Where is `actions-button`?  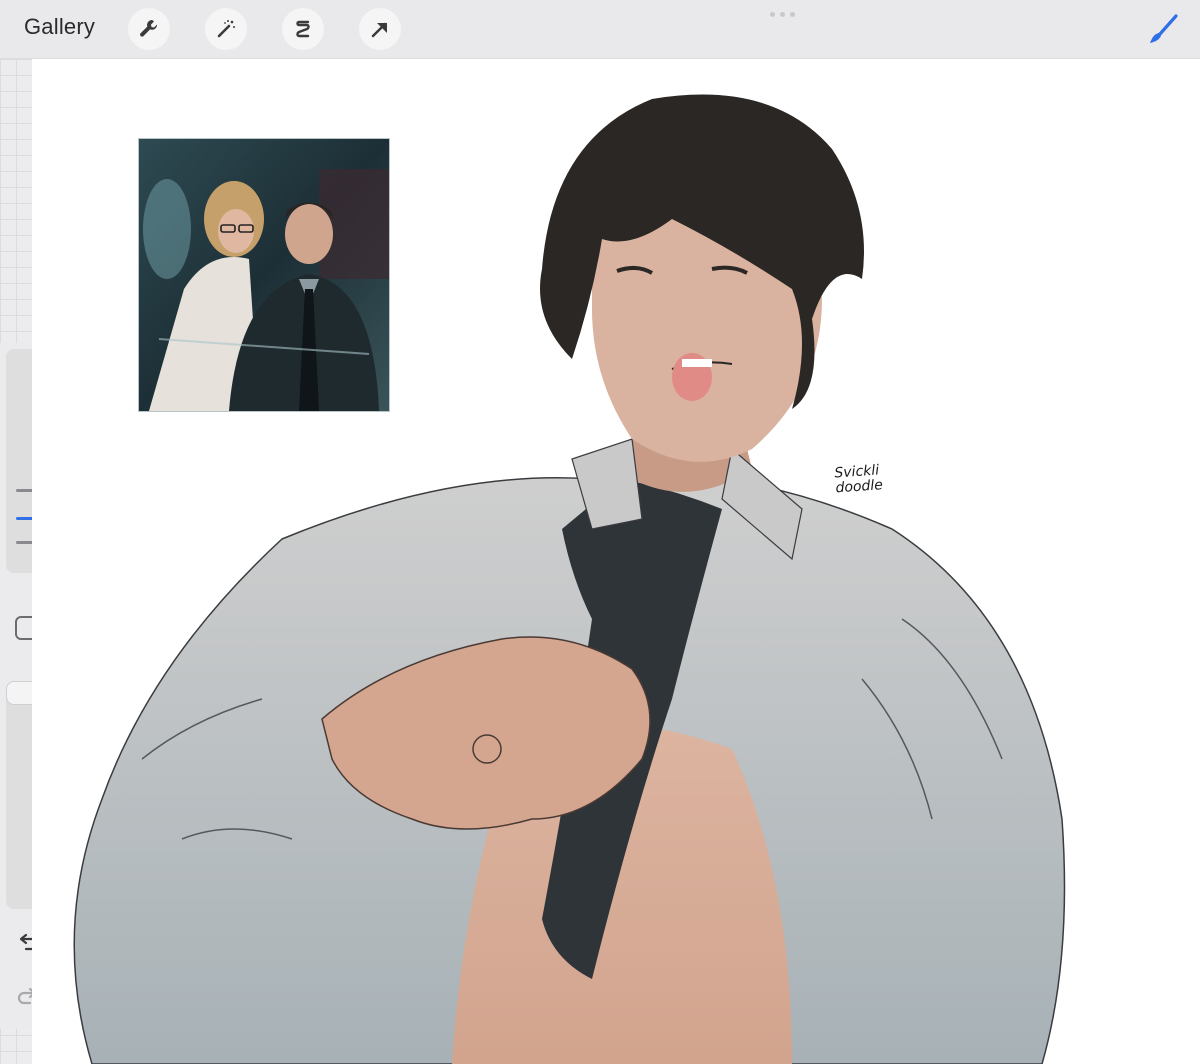
actions-button is located at coordinates (149, 29).